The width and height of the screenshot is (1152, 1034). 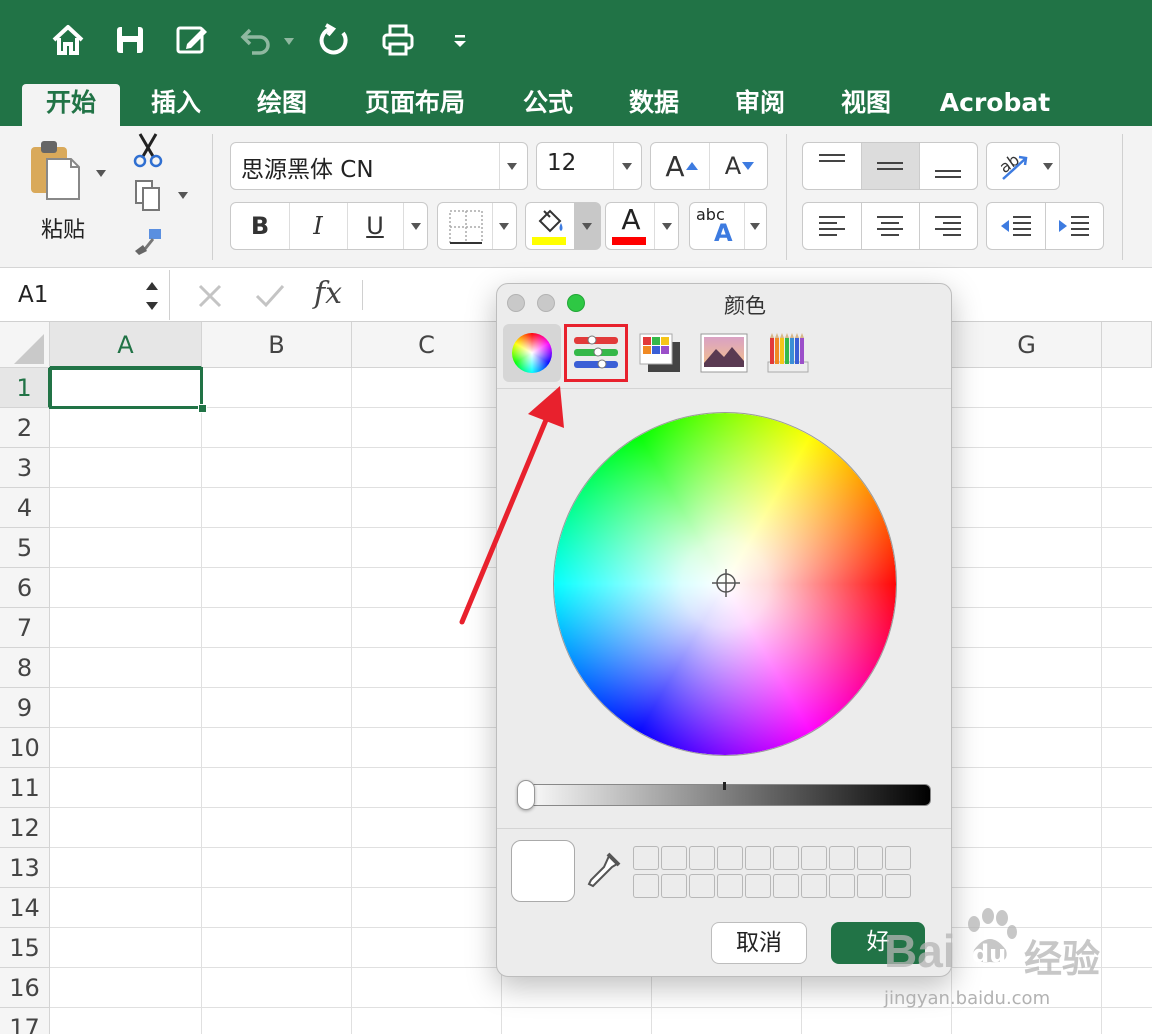 What do you see at coordinates (890, 166) in the screenshot?
I see `align-middle-icon` at bounding box center [890, 166].